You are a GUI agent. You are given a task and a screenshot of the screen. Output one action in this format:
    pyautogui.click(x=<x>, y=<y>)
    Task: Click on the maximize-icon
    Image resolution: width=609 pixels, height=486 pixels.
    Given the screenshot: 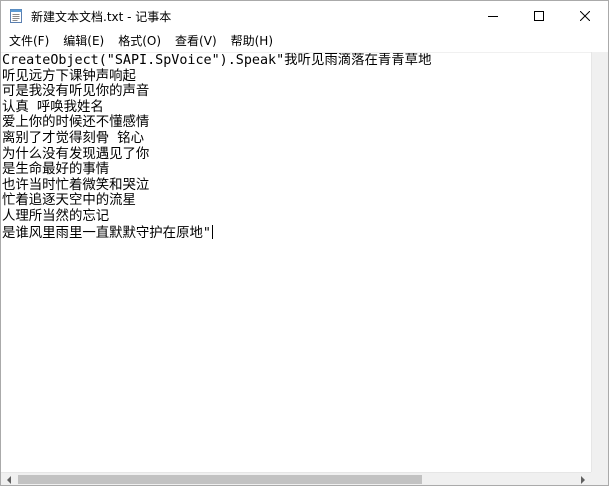 What is the action you would take?
    pyautogui.click(x=539, y=16)
    